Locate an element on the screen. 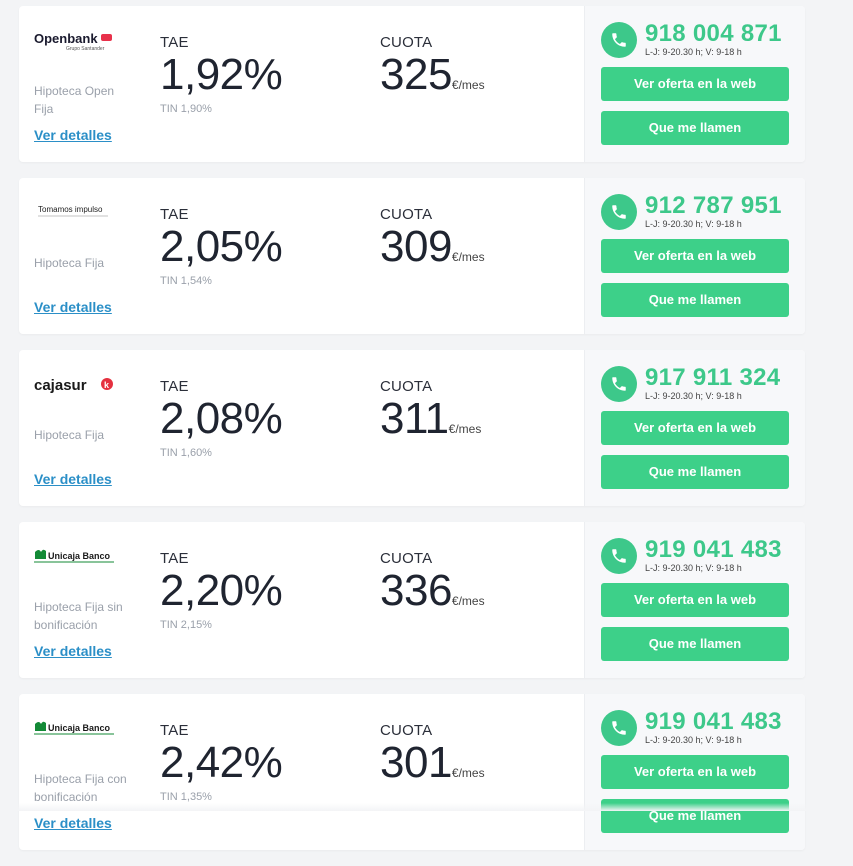 This screenshot has height=866, width=853. cuota-block: CUOTA 309€/mes is located at coordinates (432, 242).